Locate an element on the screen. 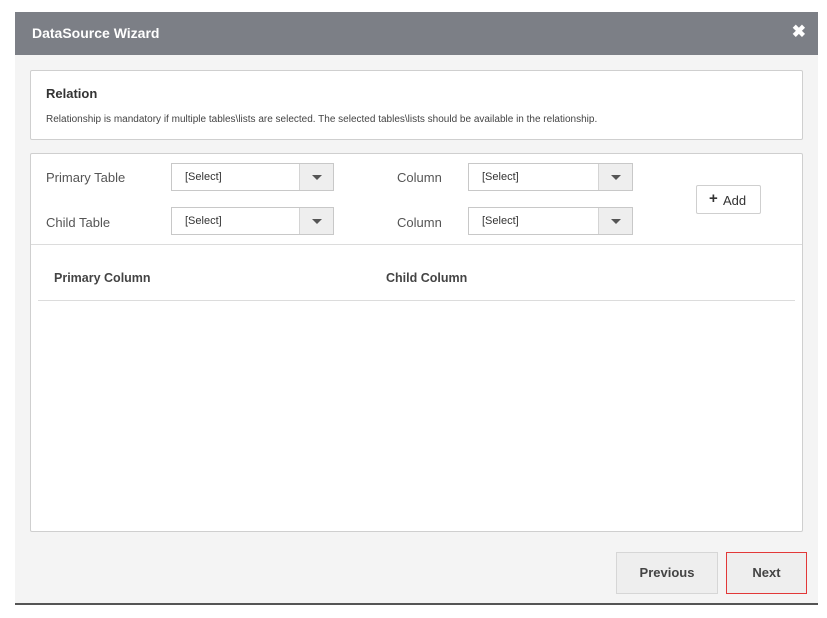  child-table-value: [Select] is located at coordinates (203, 221).